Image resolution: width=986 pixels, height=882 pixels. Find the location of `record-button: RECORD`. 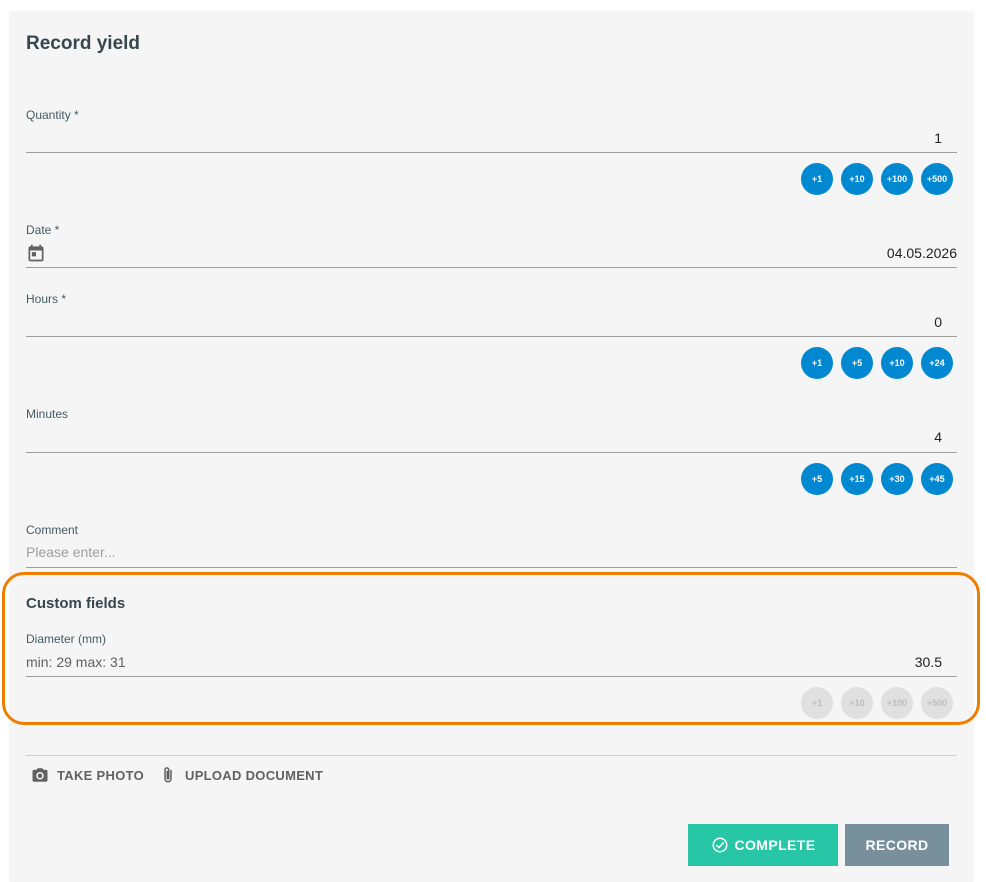

record-button: RECORD is located at coordinates (897, 845).